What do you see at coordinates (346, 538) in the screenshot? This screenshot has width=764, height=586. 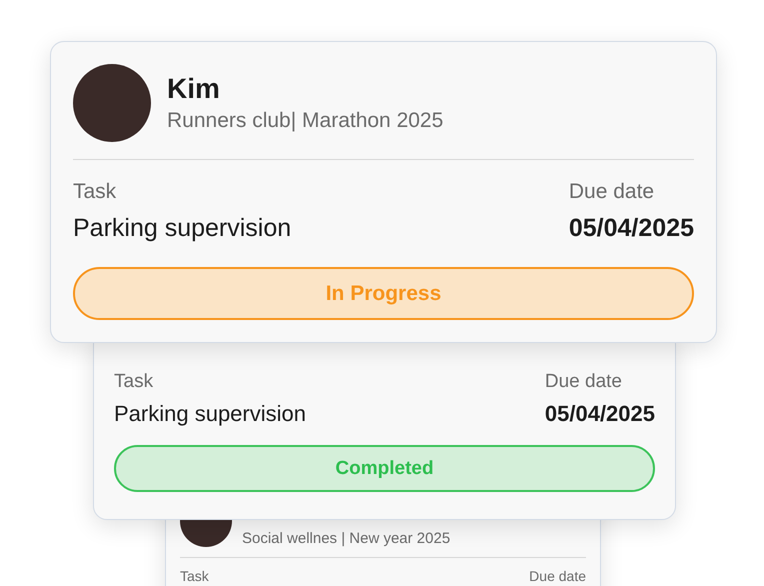 I see `group-event-text: Social wellnes | New year 2025` at bounding box center [346, 538].